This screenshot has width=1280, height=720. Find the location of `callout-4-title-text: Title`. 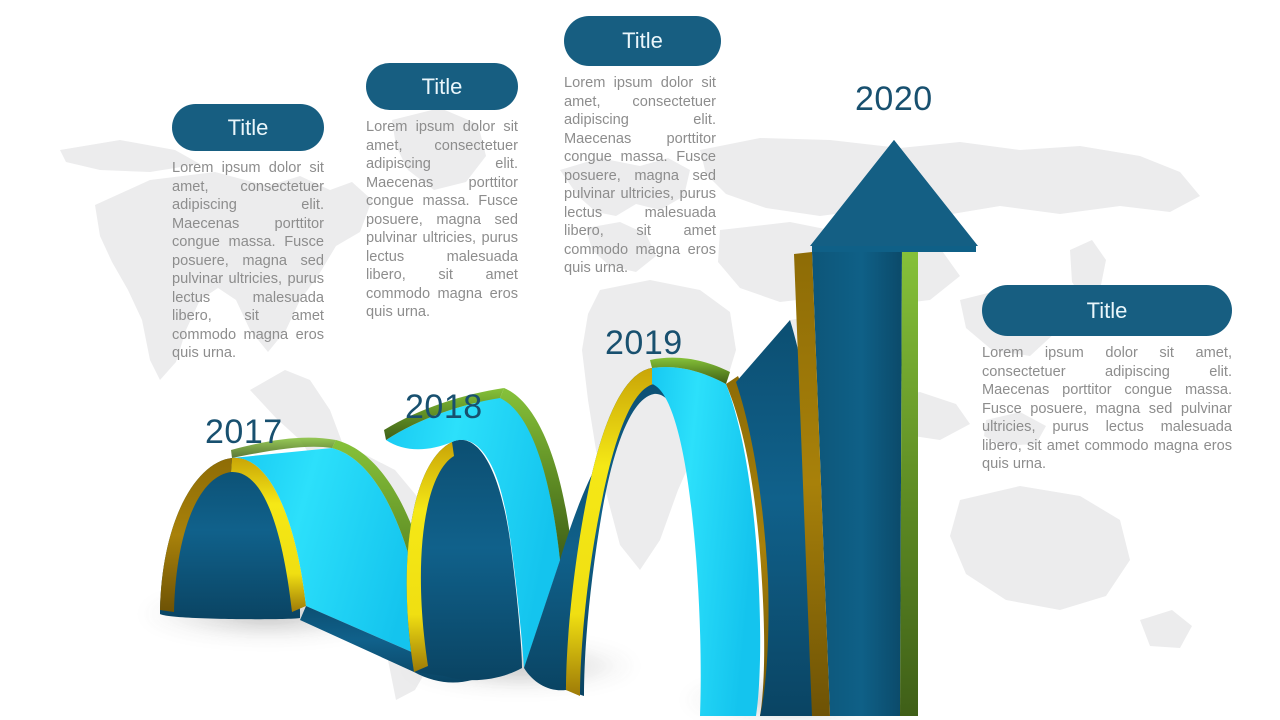

callout-4-title-text: Title is located at coordinates (1107, 310).